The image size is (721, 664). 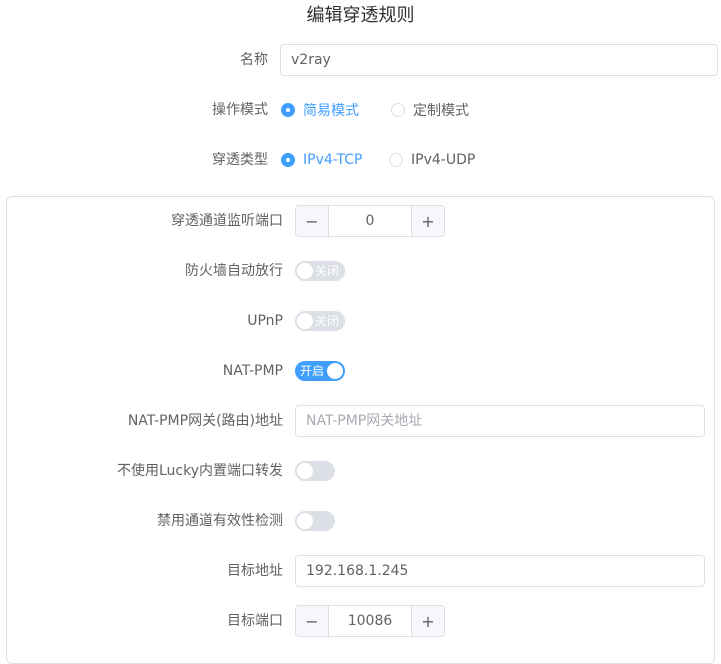 What do you see at coordinates (227, 221) in the screenshot?
I see `listen-port-label: 穿透通道监听端口` at bounding box center [227, 221].